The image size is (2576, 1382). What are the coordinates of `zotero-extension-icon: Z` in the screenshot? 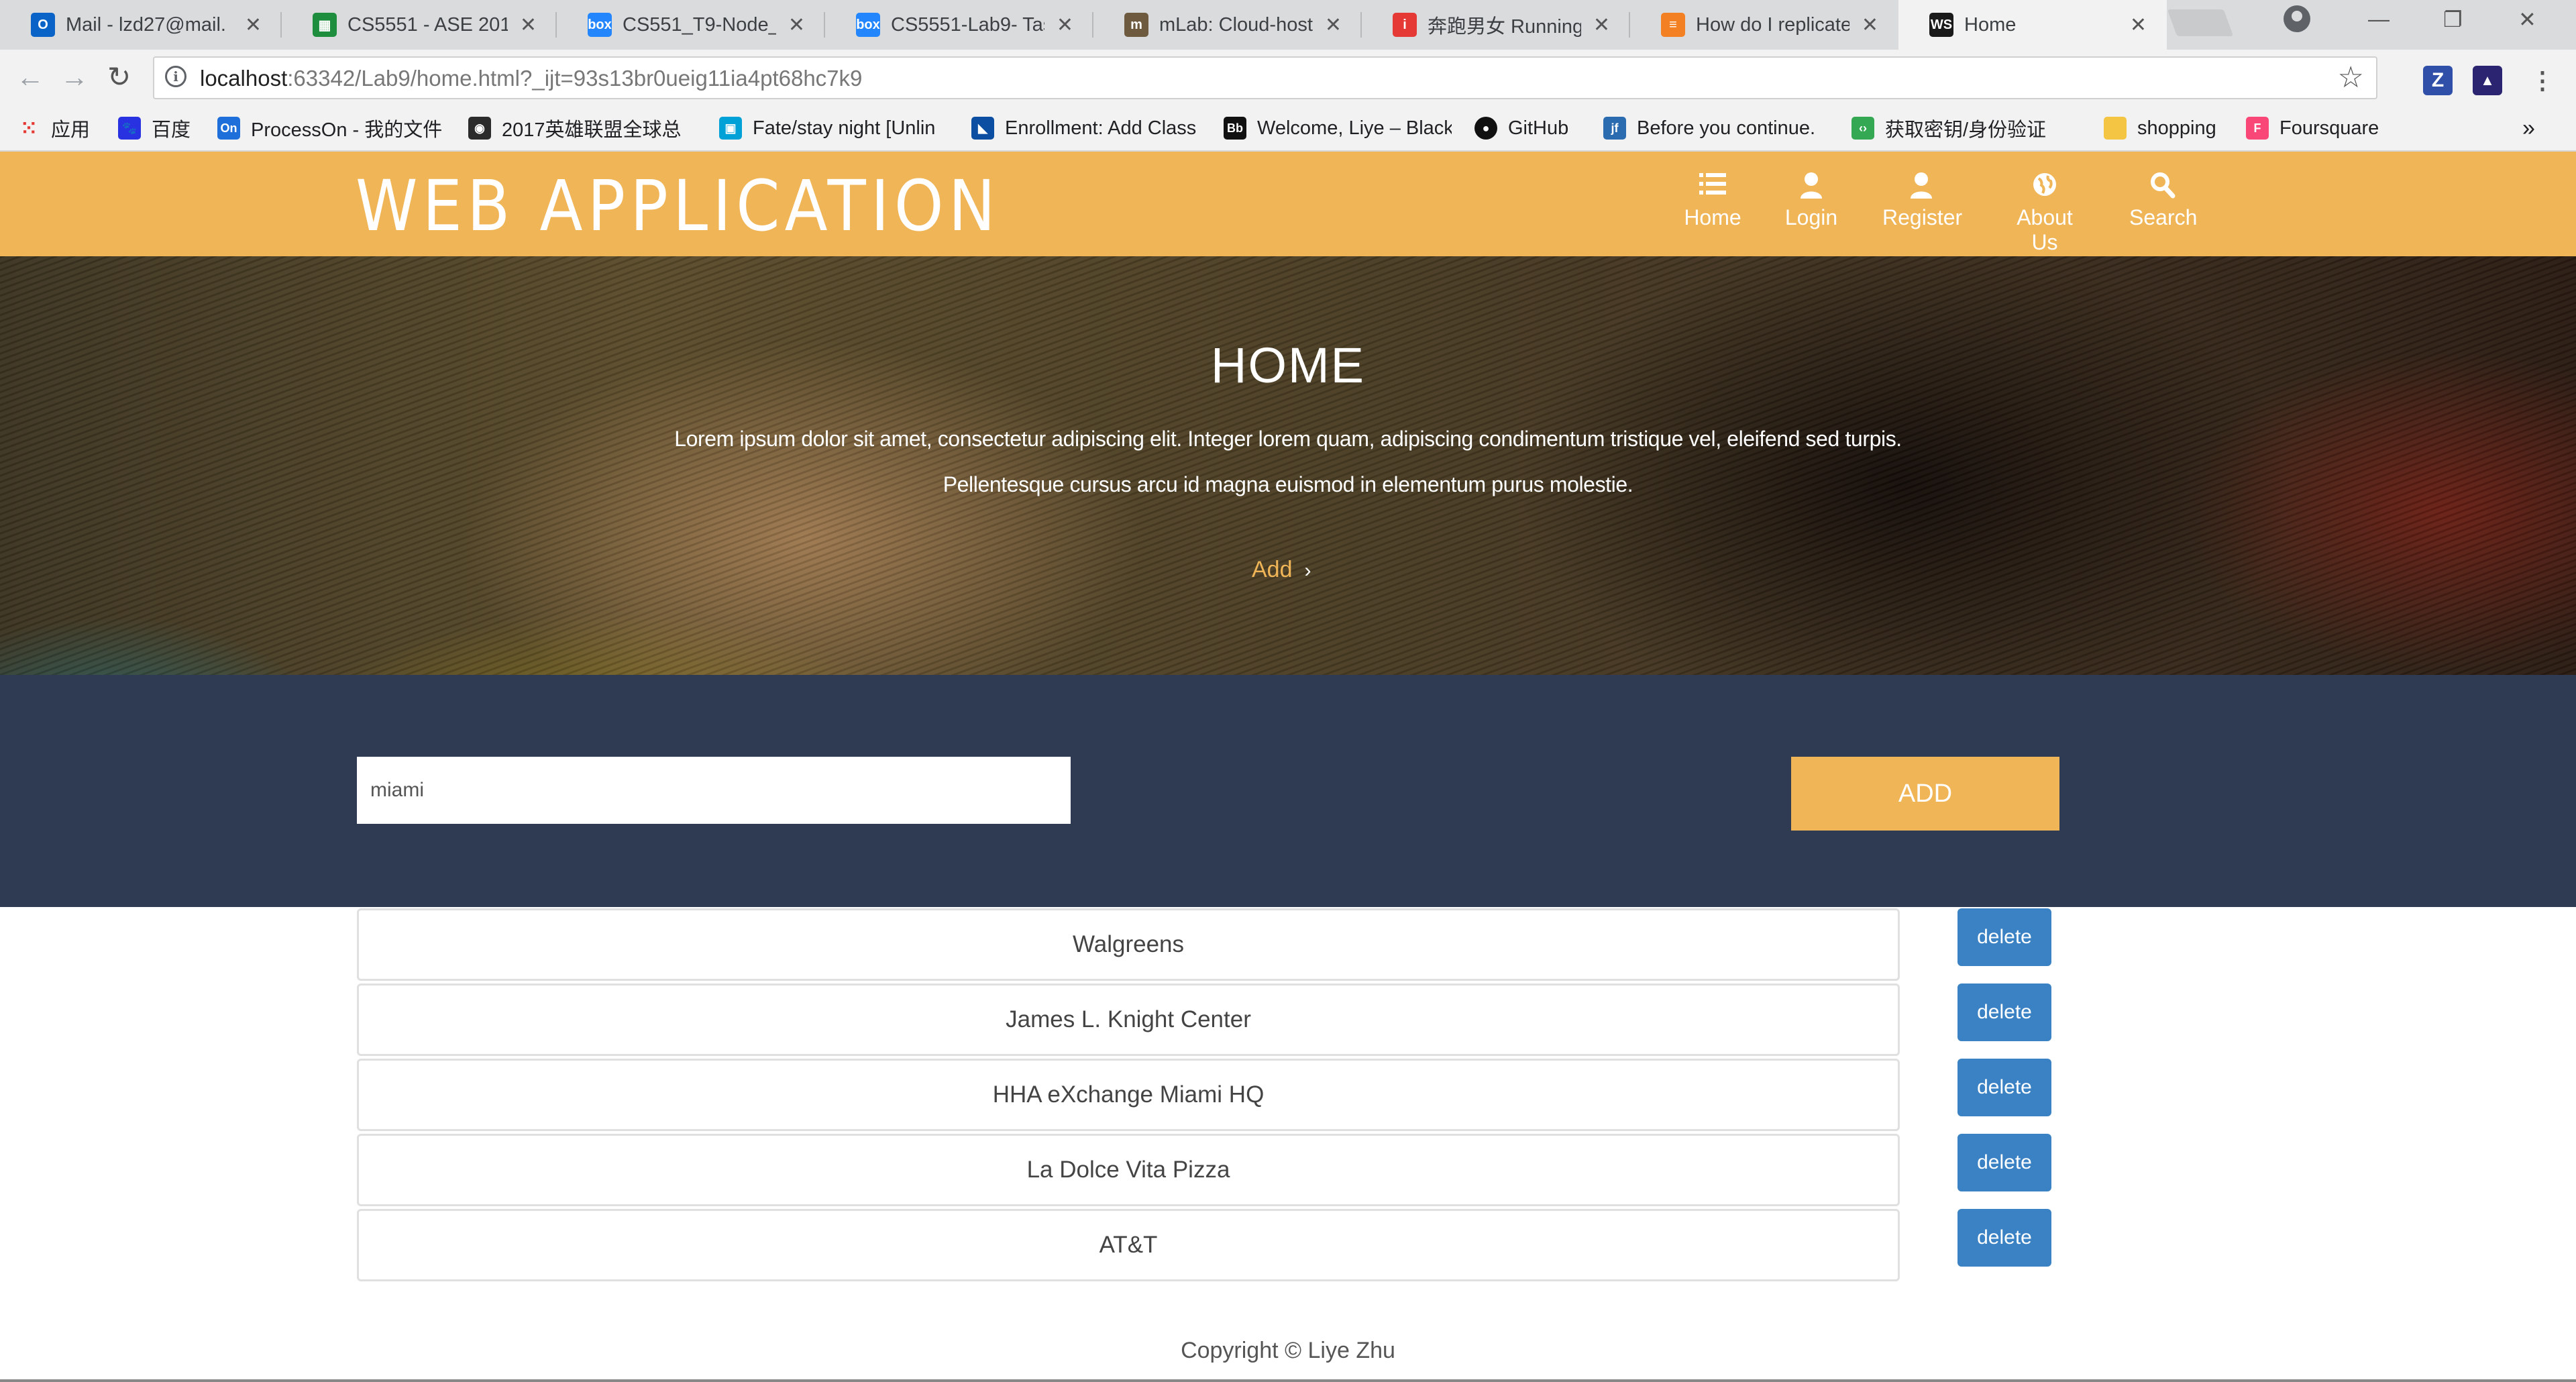 It's located at (2438, 80).